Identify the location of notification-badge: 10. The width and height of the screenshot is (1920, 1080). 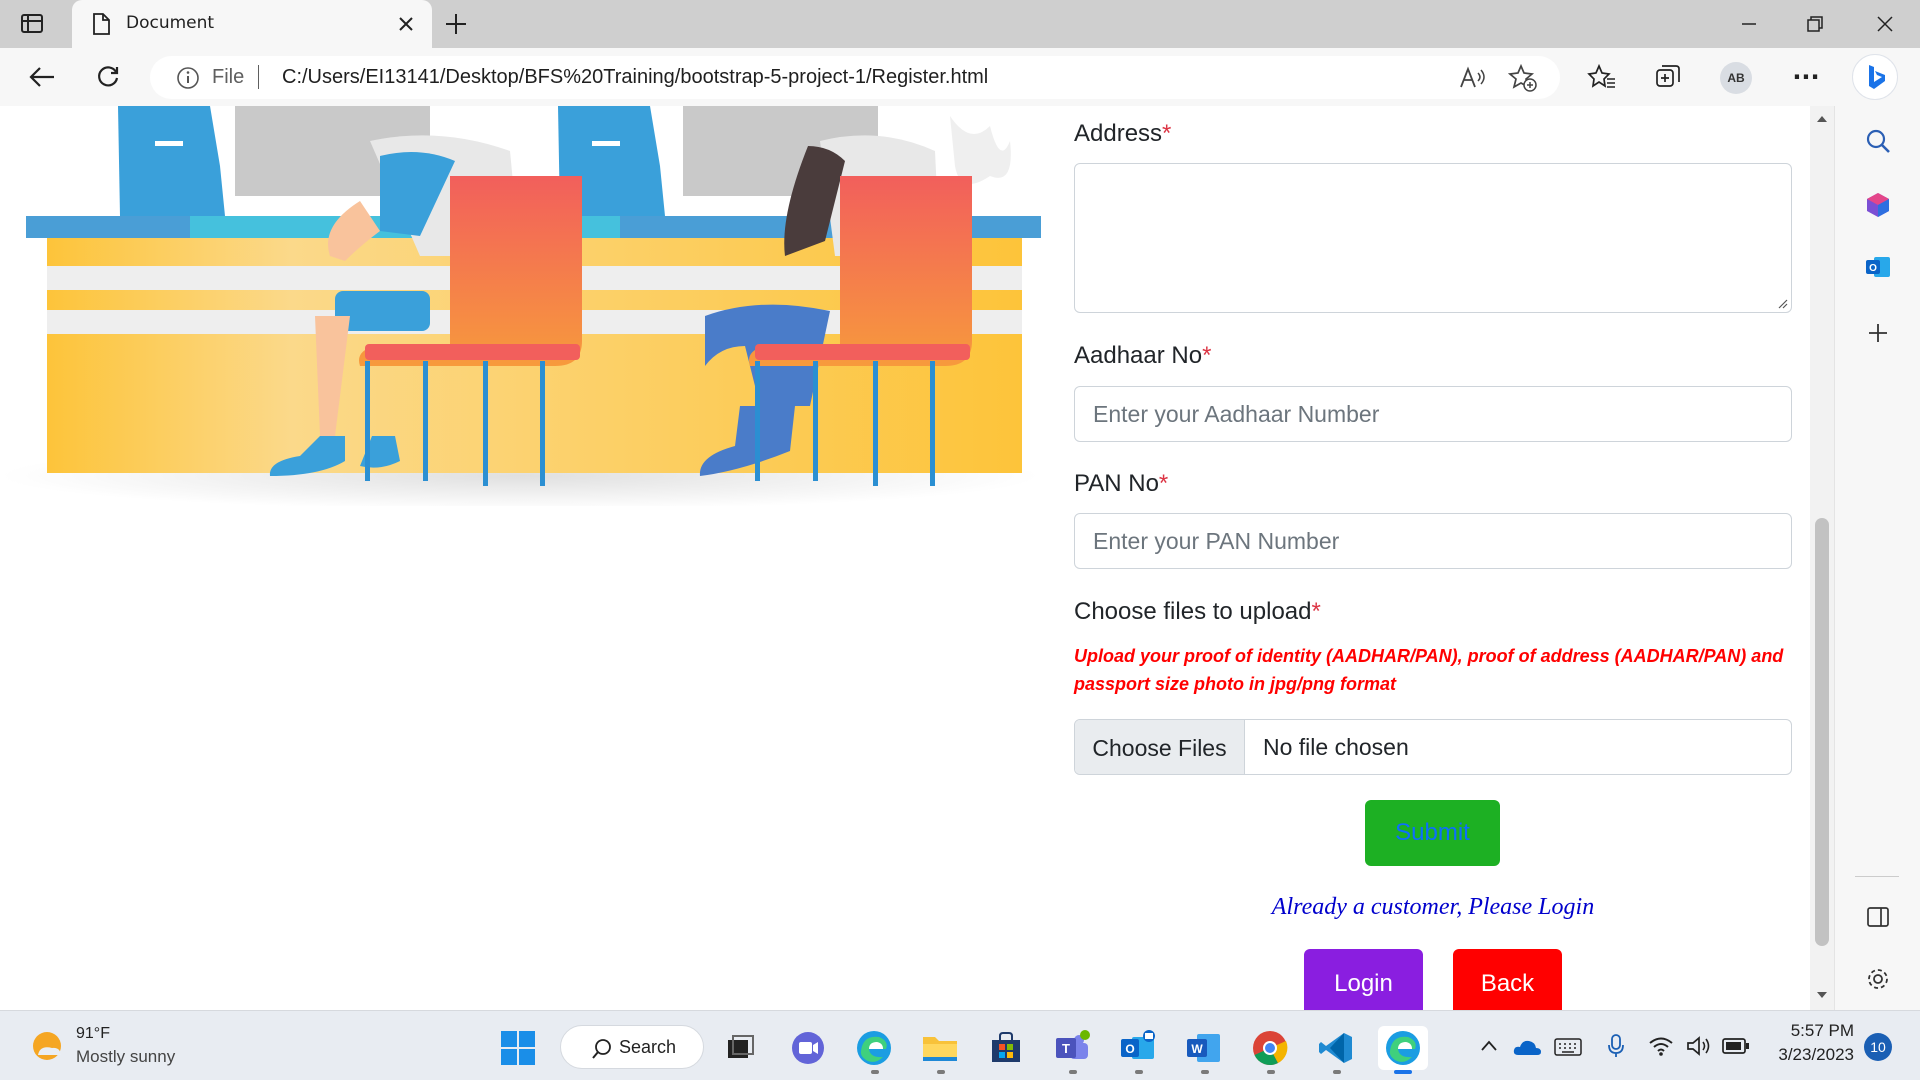
(1878, 1047).